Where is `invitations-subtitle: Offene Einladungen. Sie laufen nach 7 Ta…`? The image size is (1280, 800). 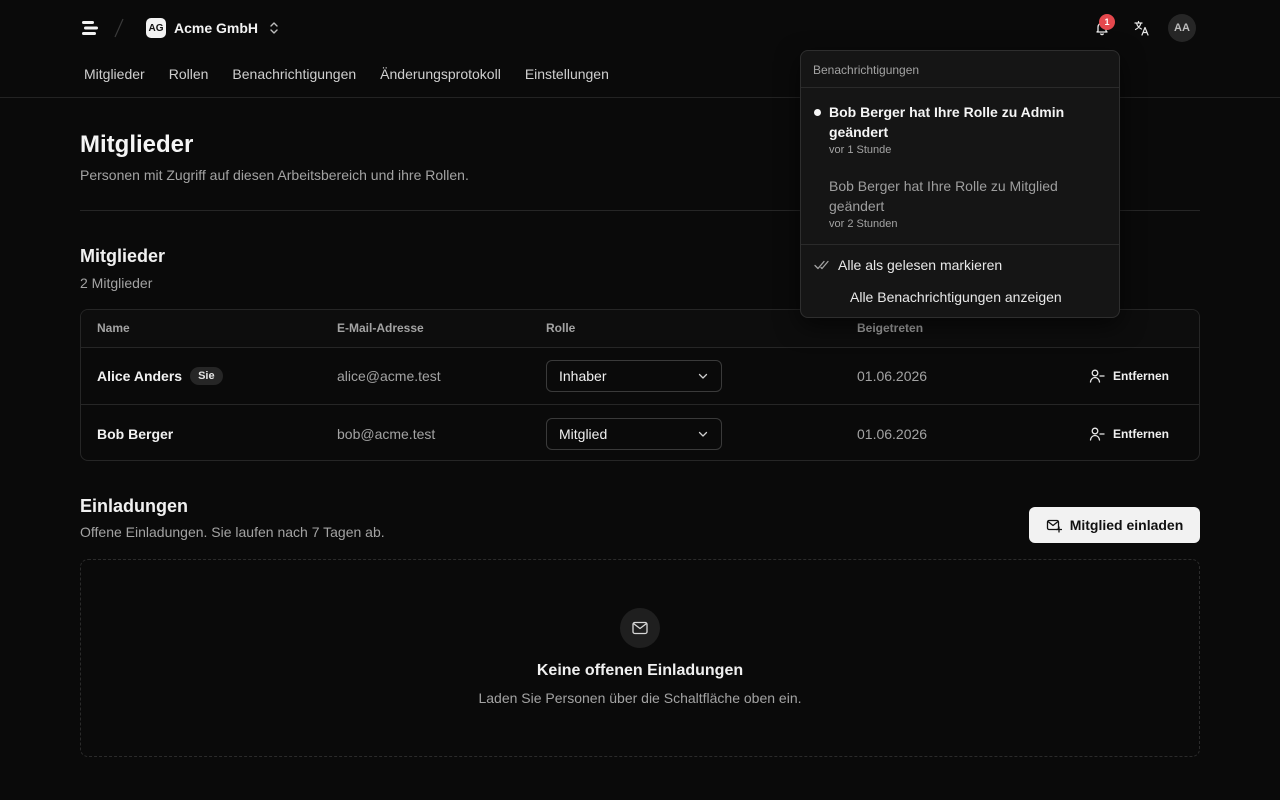
invitations-subtitle: Offene Einladungen. Sie laufen nach 7 Ta… is located at coordinates (232, 532).